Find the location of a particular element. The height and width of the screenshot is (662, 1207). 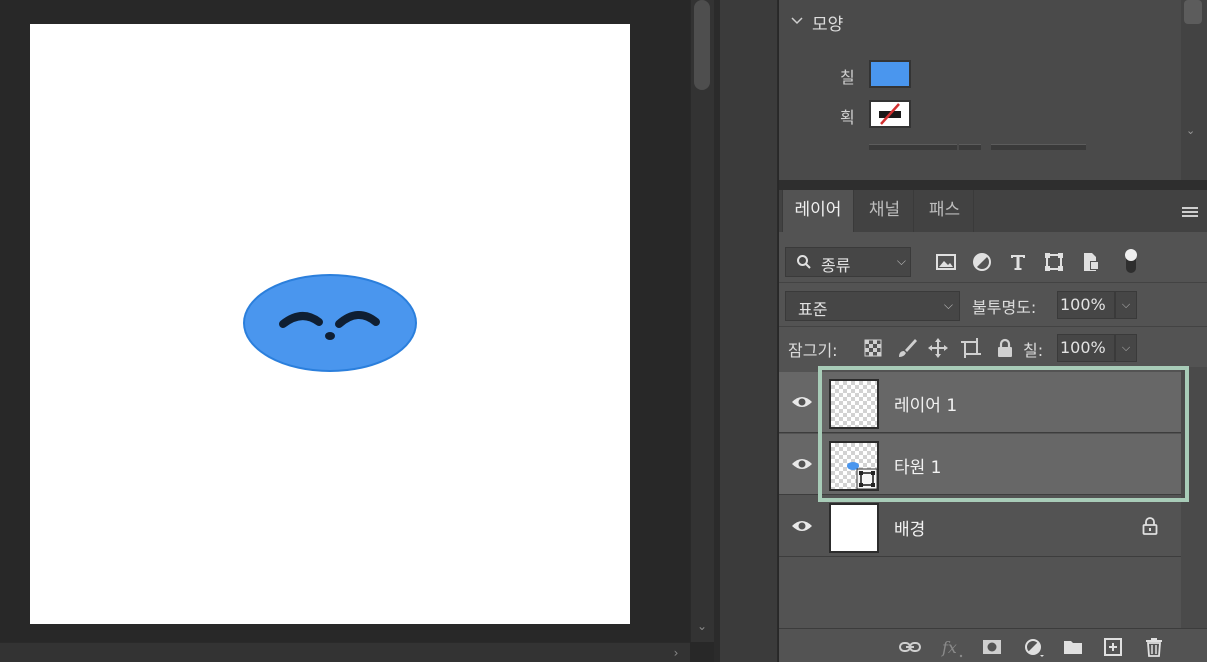

smart-object-filter-icon is located at coordinates (1090, 262).